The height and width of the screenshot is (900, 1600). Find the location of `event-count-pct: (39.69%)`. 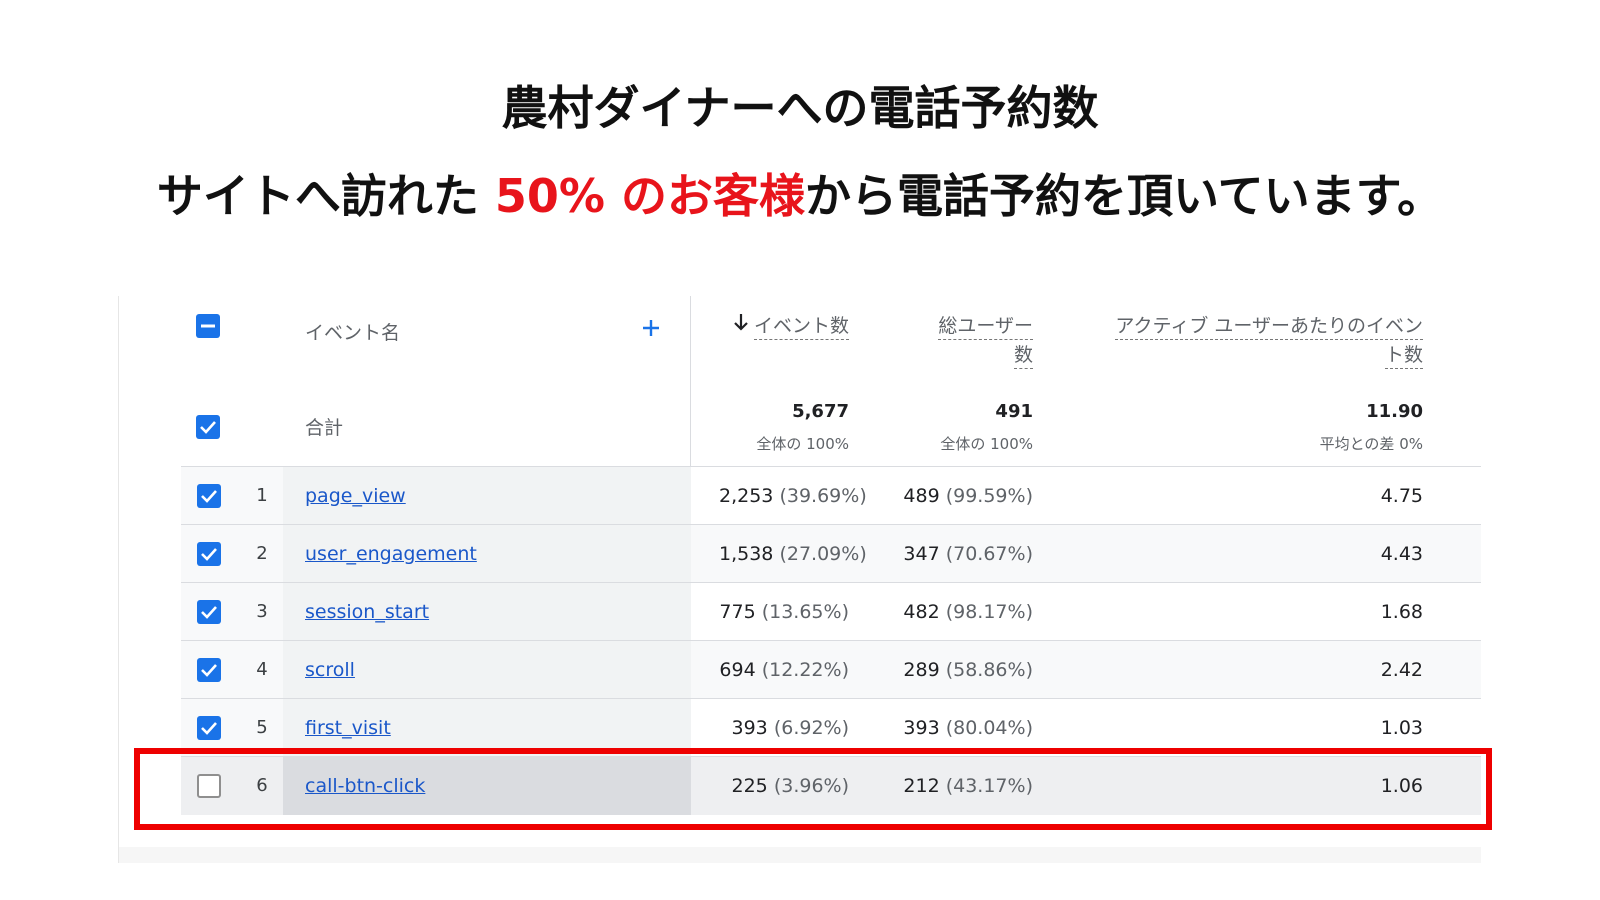

event-count-pct: (39.69%) is located at coordinates (823, 496).